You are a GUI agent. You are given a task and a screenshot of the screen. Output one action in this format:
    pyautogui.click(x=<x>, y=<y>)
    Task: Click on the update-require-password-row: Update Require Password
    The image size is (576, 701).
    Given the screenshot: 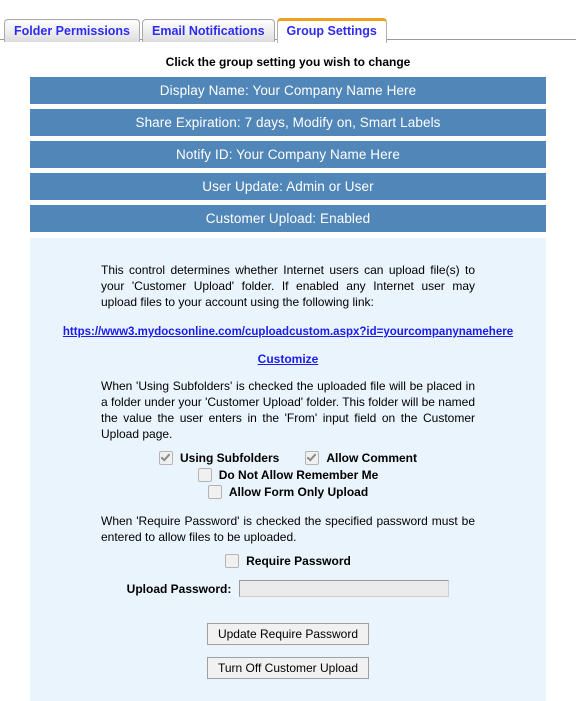 What is the action you would take?
    pyautogui.click(x=288, y=634)
    